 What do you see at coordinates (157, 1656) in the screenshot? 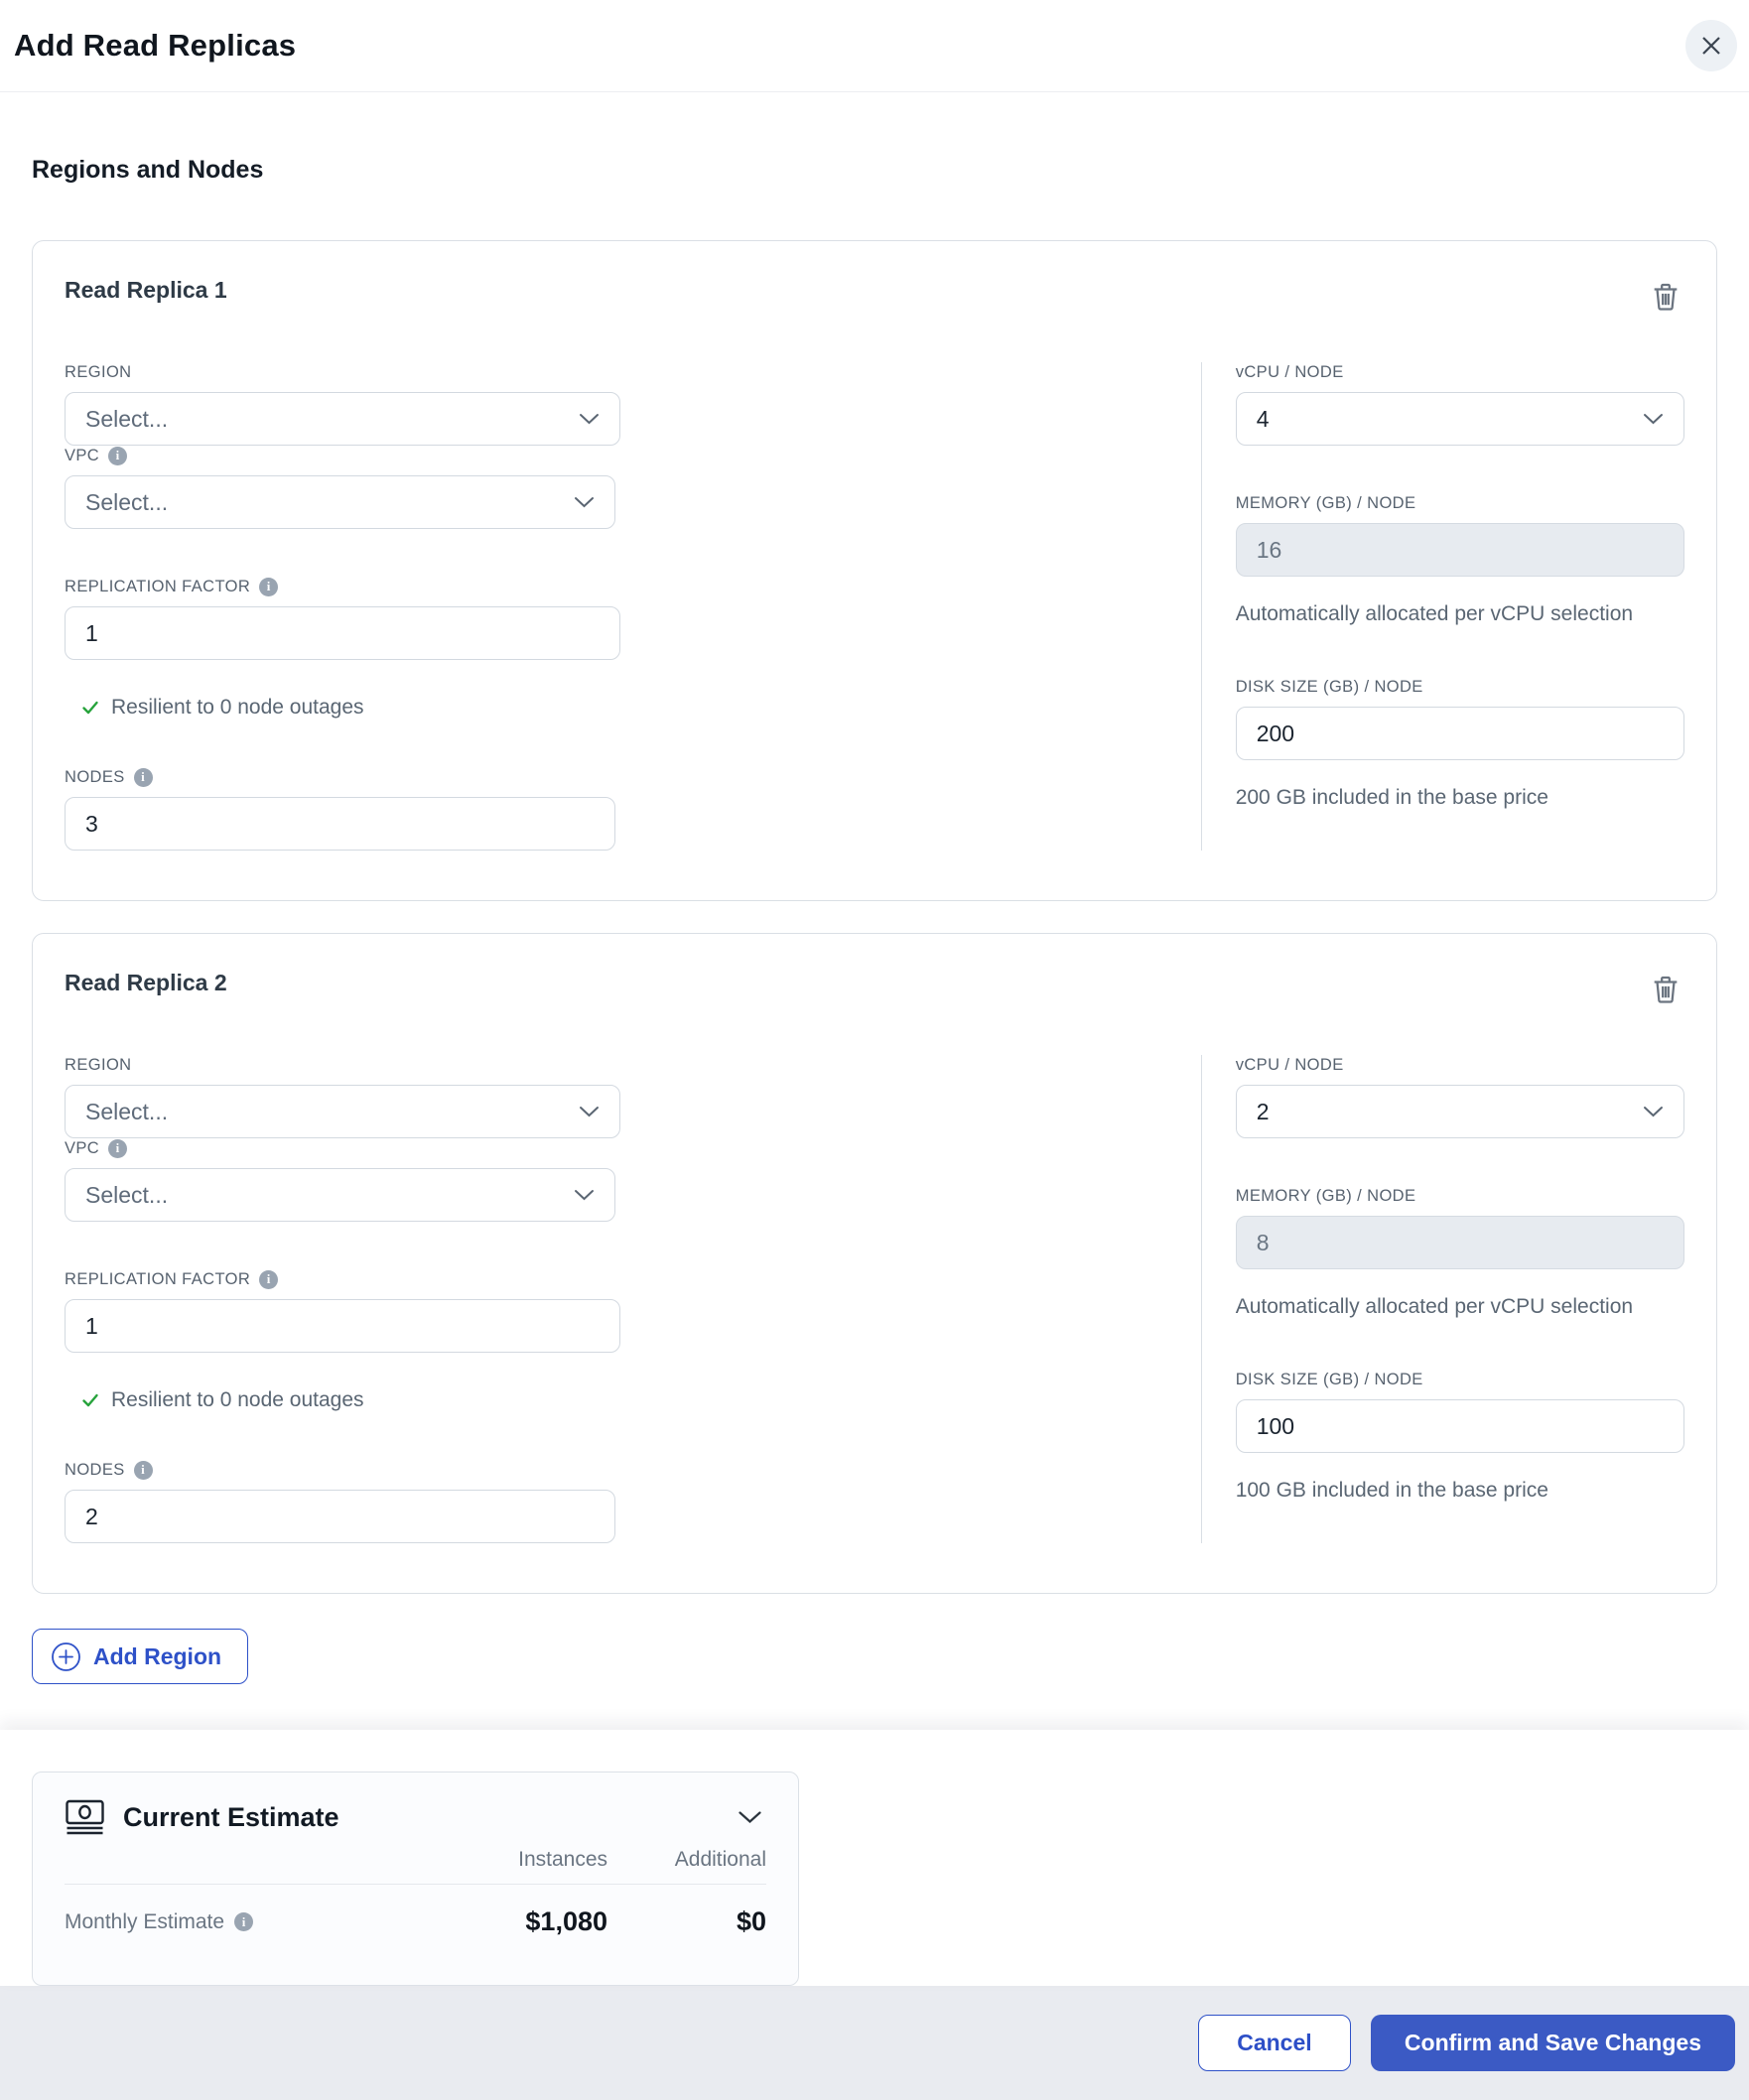
I see `add-region-label: Add Region` at bounding box center [157, 1656].